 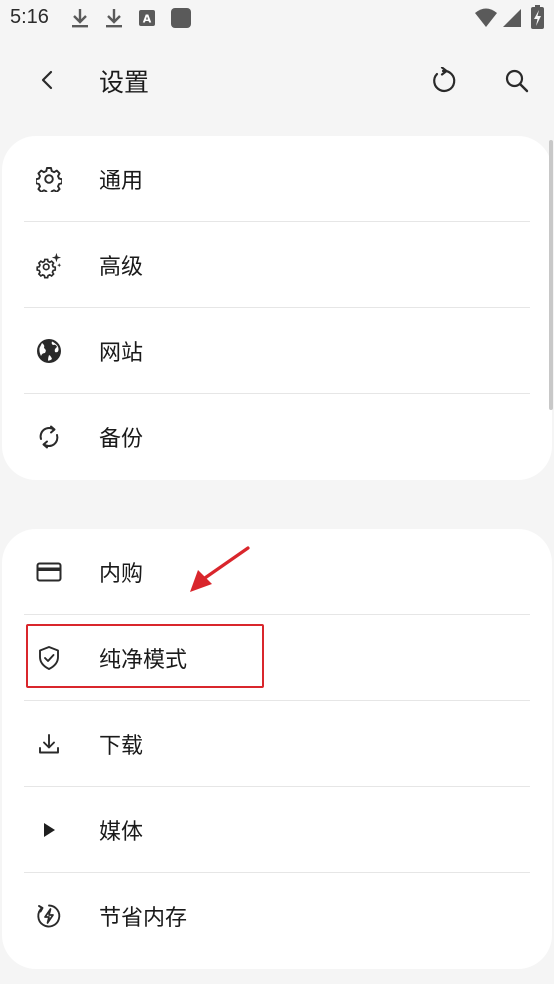 I want to click on settings-item-label: 高级, so click(x=121, y=267).